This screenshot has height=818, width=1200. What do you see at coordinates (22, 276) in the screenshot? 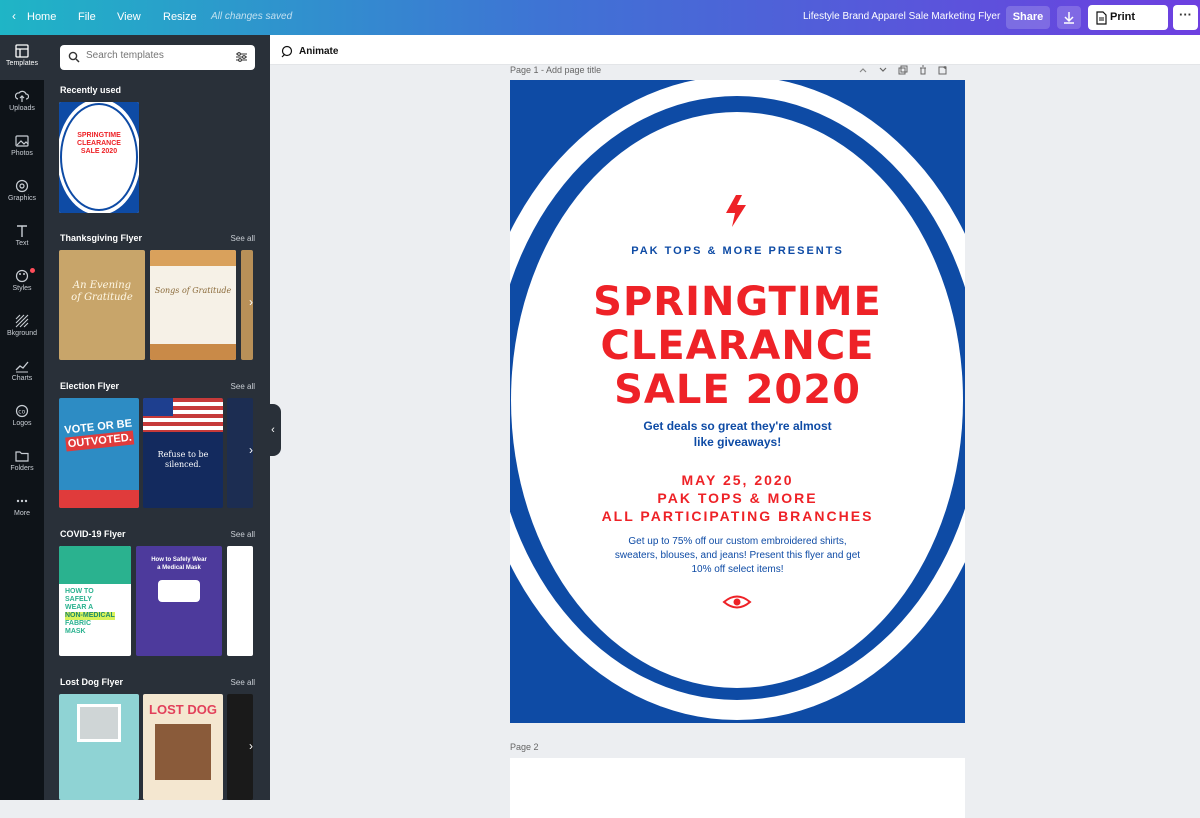
I see `palette-icon` at bounding box center [22, 276].